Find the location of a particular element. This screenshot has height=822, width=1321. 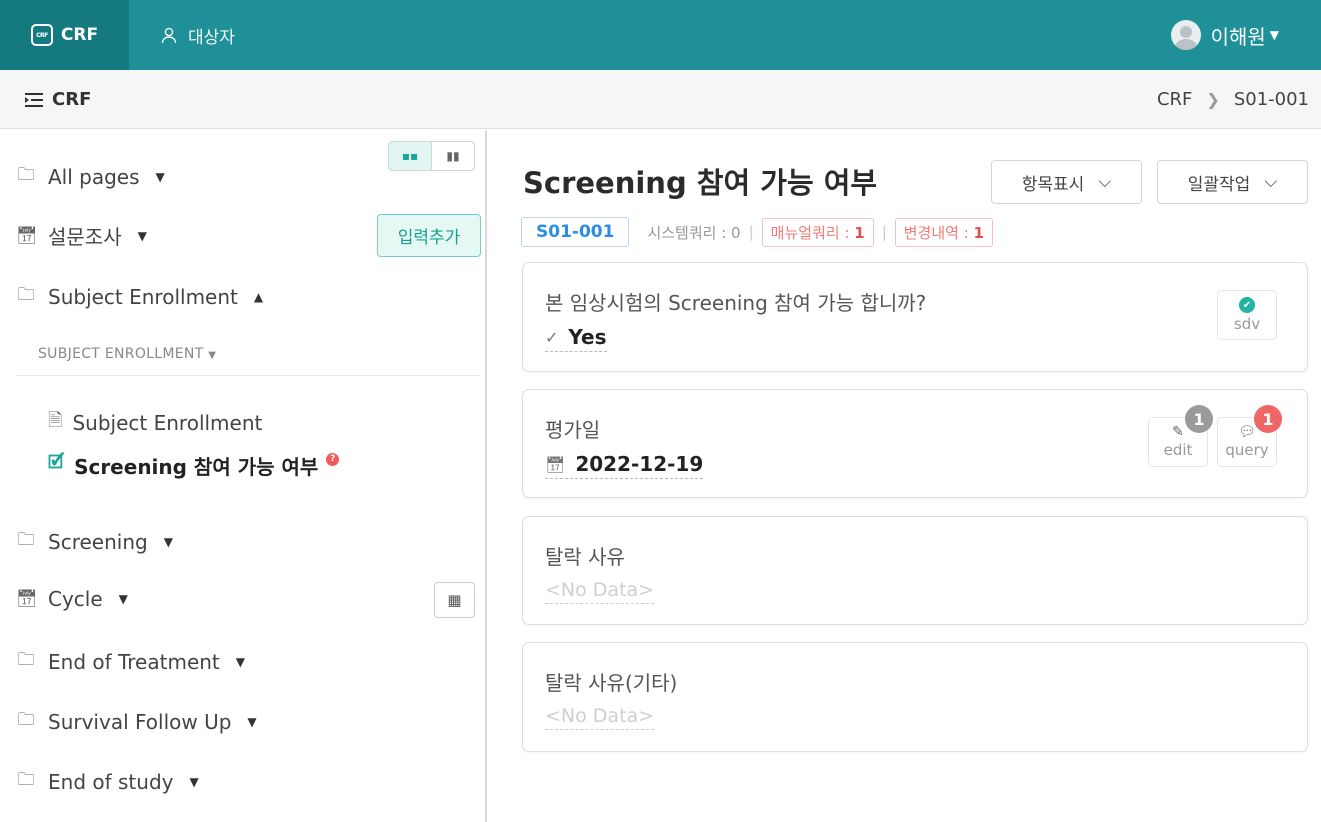

sidebar-group-label: End of study is located at coordinates (111, 781).